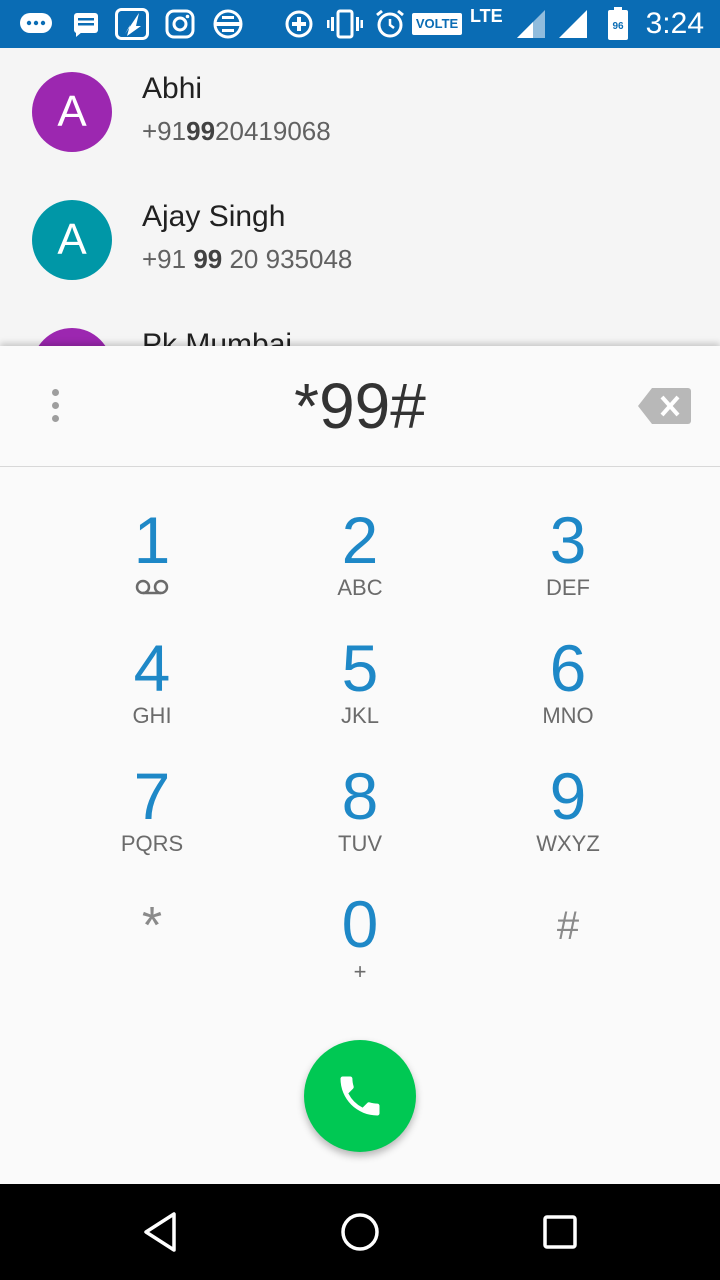 Image resolution: width=720 pixels, height=1280 pixels. I want to click on dial-key-1: 1, so click(152, 550).